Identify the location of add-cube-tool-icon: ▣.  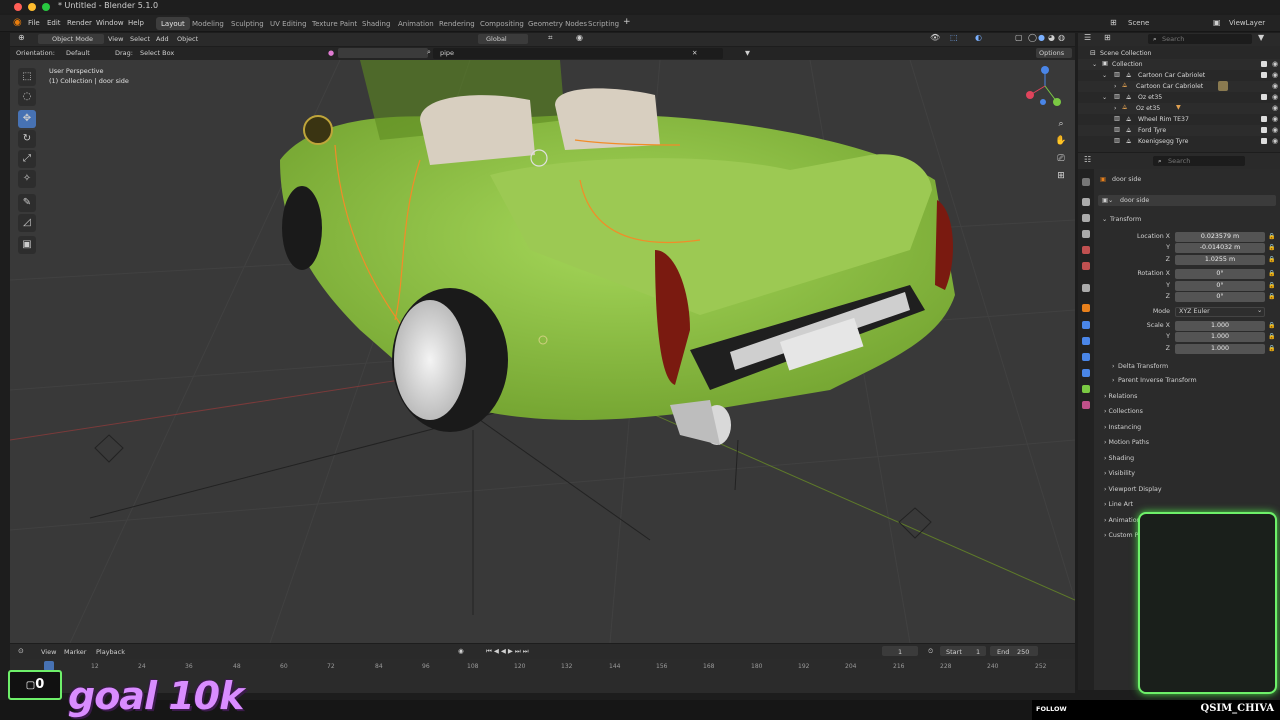
(27, 245).